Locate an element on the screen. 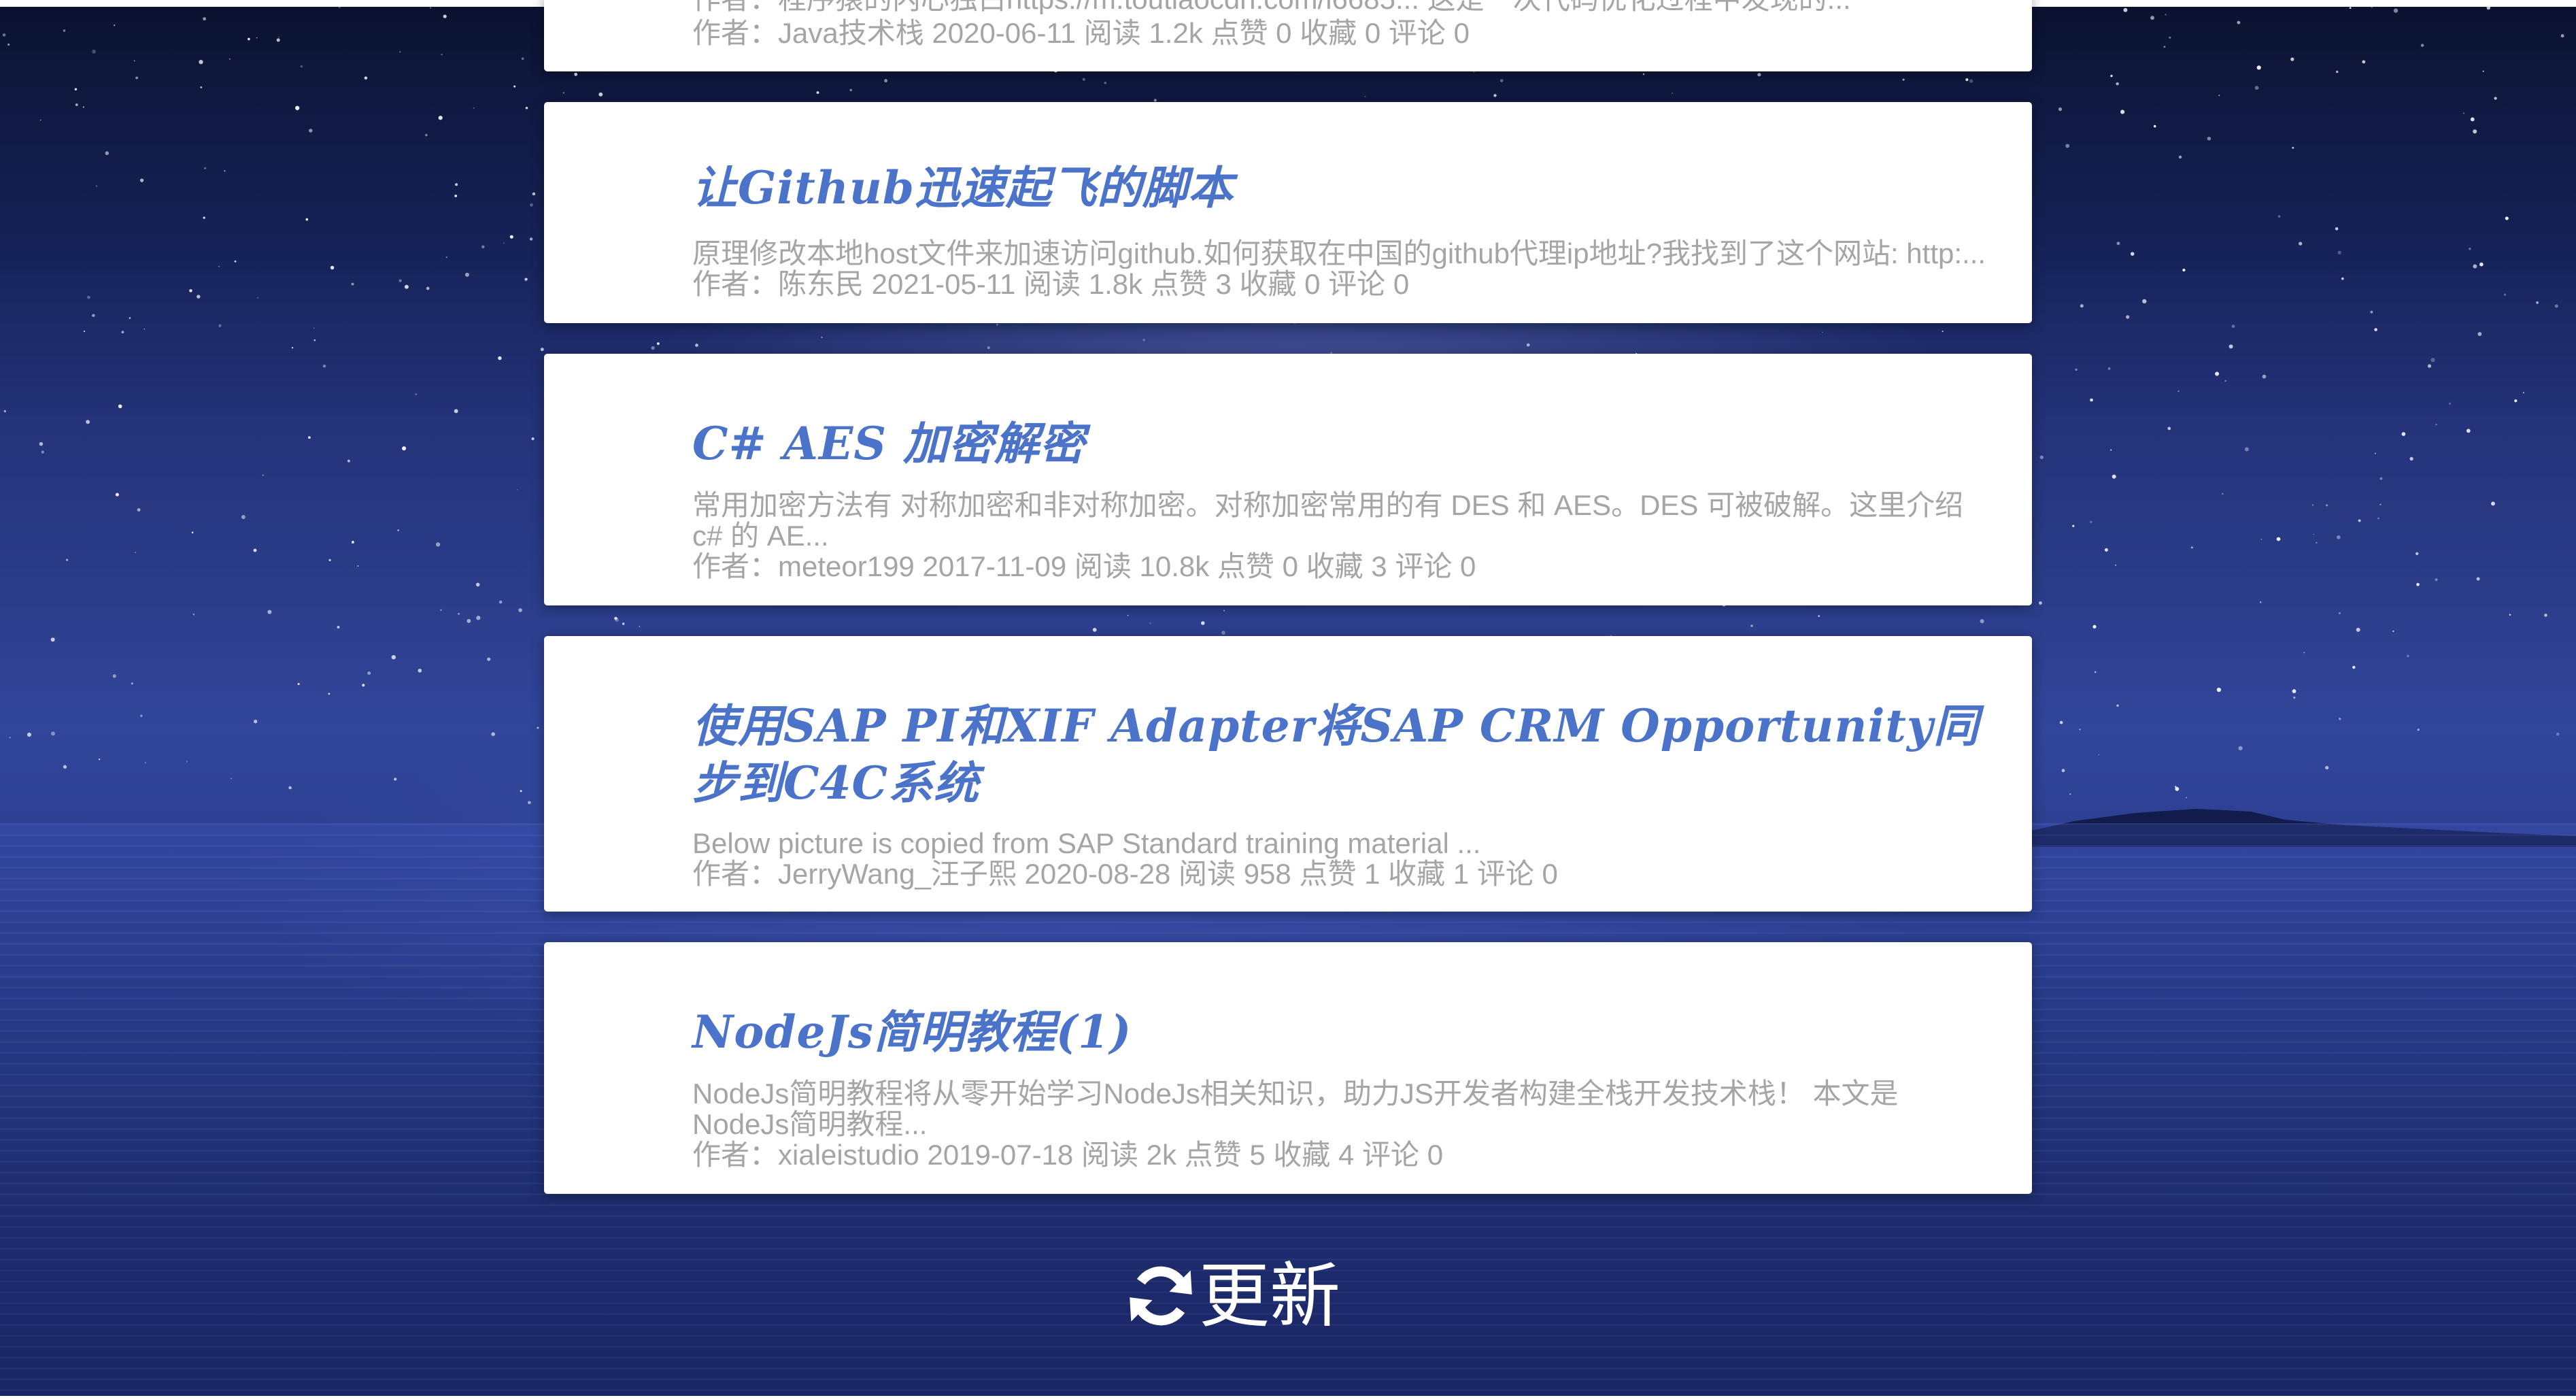 This screenshot has height=1400, width=2576. article-title: C# AES 加密解密 is located at coordinates (1338, 443).